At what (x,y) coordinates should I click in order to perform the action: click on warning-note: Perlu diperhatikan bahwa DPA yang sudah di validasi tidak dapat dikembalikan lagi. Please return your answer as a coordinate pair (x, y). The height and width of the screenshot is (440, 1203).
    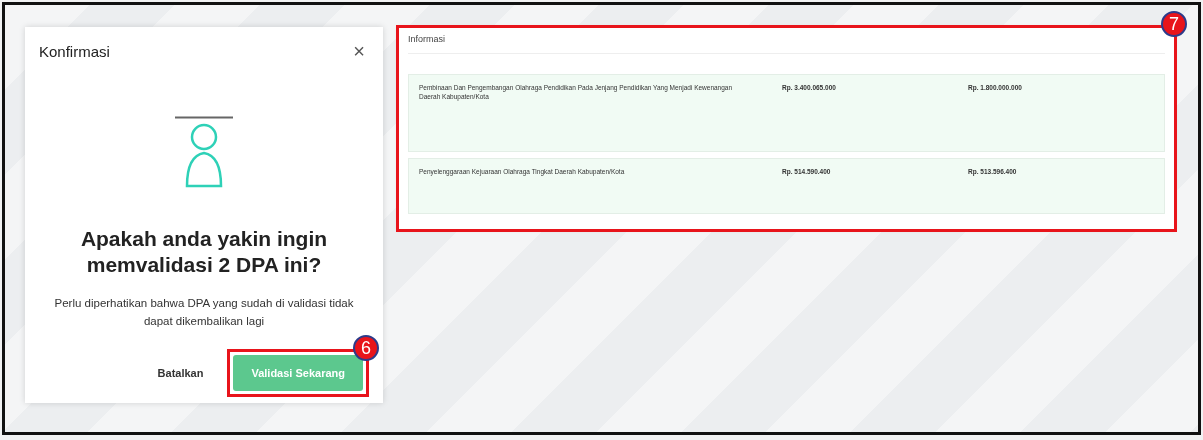
    Looking at the image, I should click on (204, 313).